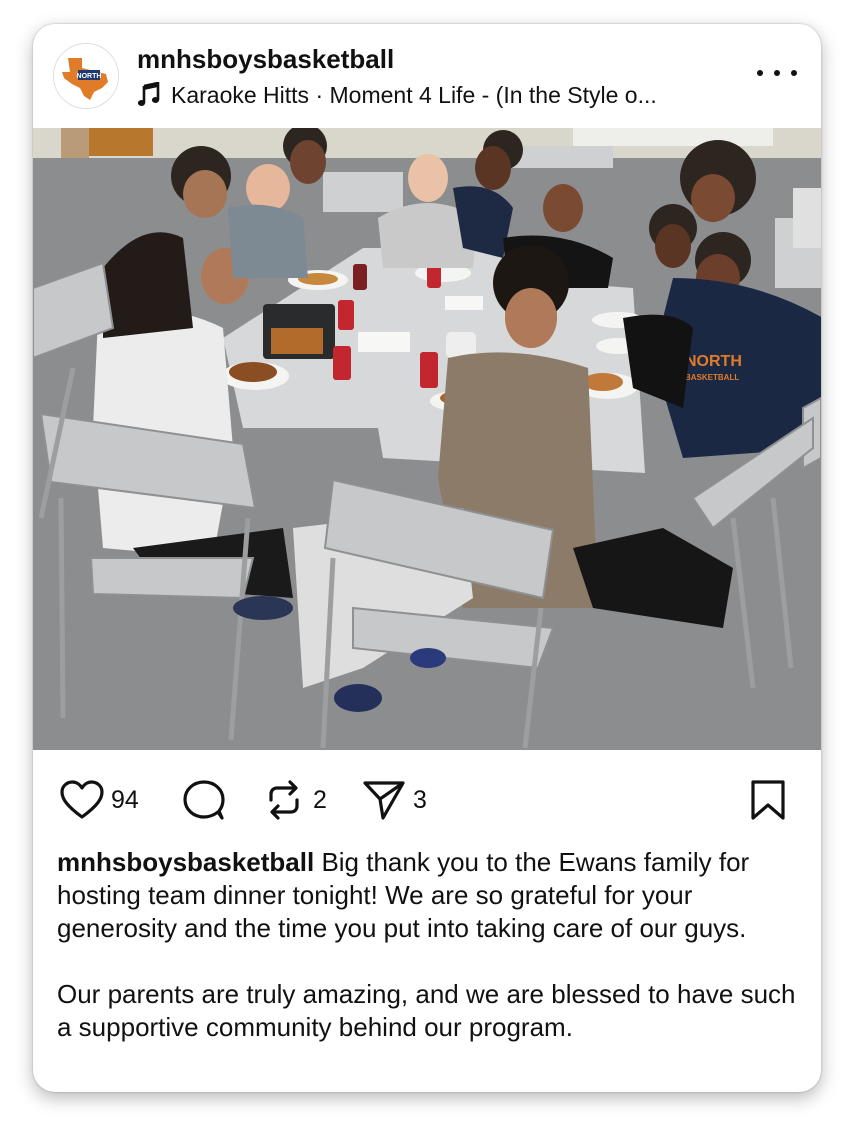 Image resolution: width=854 pixels, height=1135 pixels. I want to click on caption-username: mnhsboysbasketball, so click(185, 862).